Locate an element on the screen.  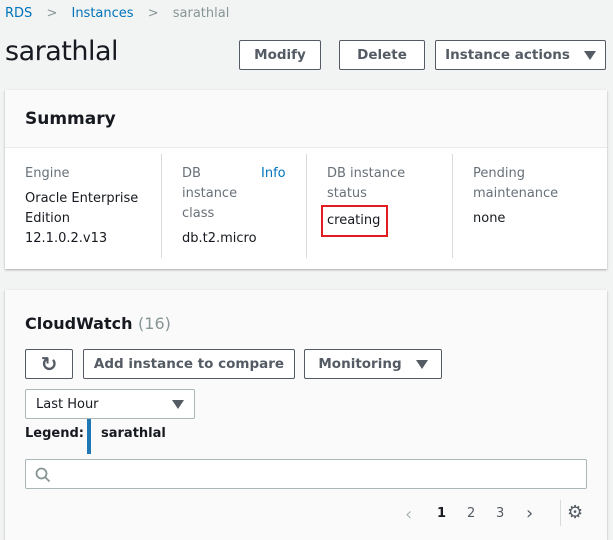
modify-label: Modify is located at coordinates (280, 55).